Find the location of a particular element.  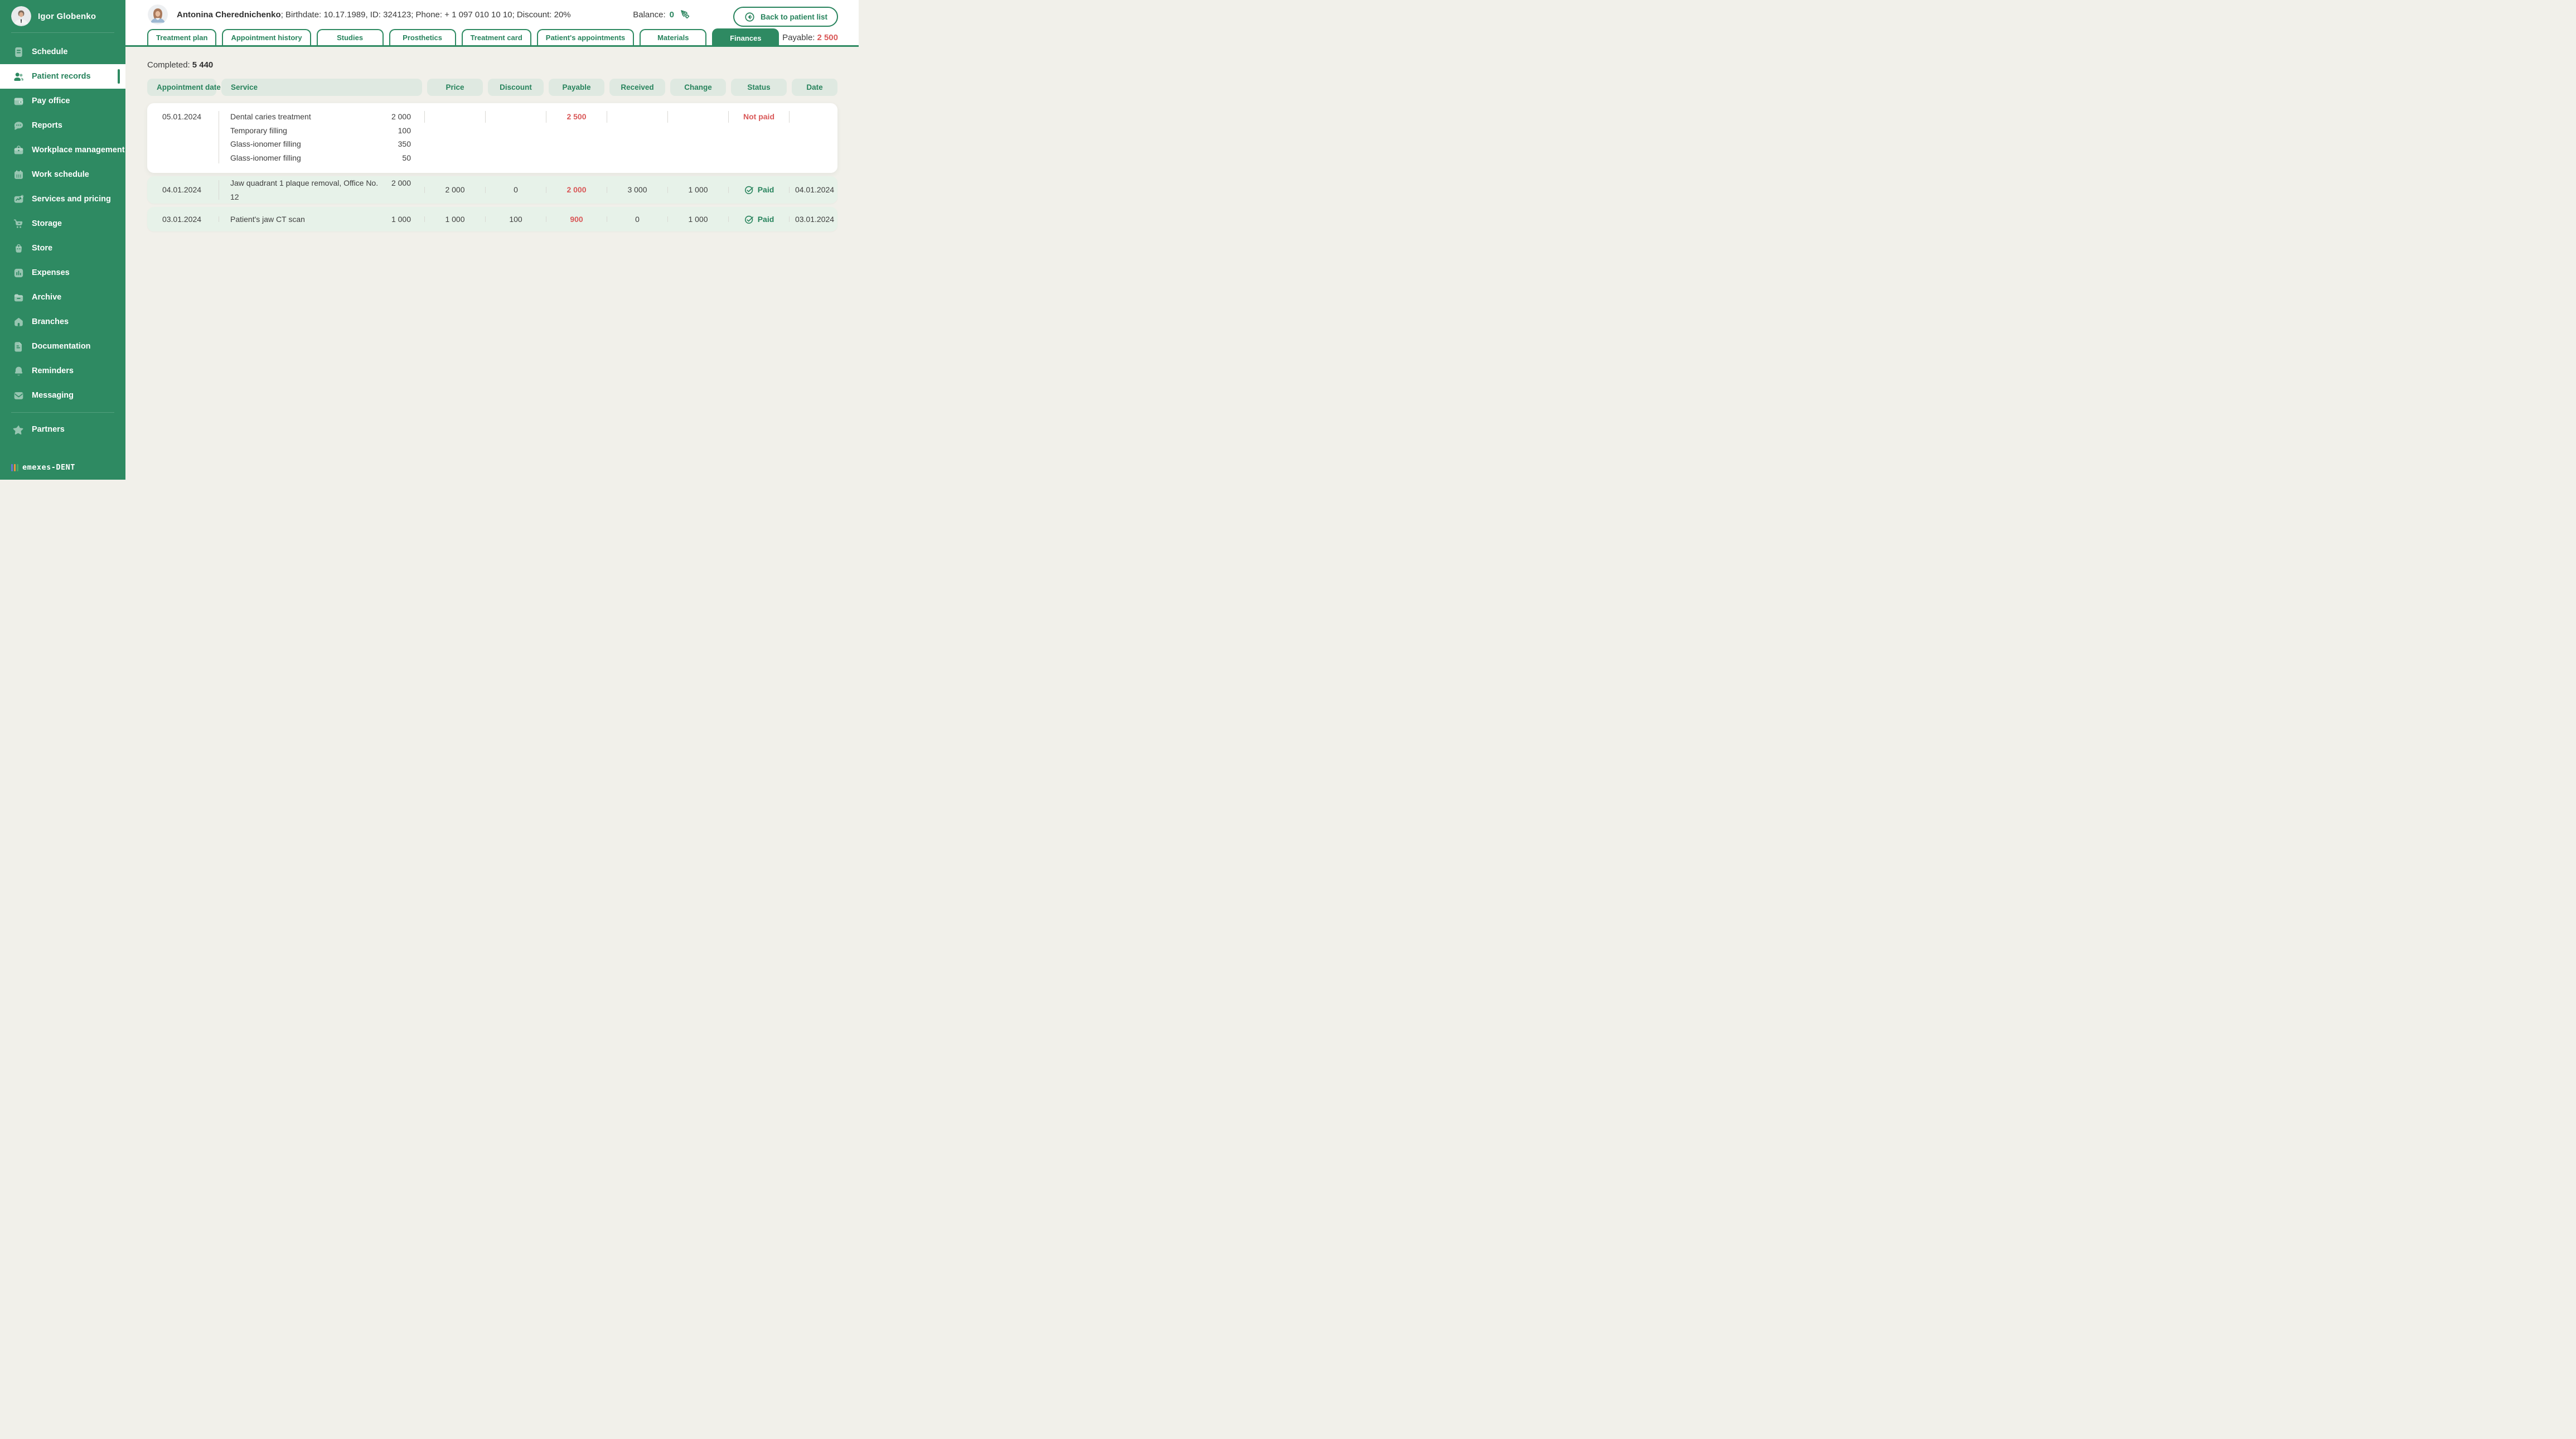

sidebar-item-schedule: Schedule is located at coordinates (63, 52).